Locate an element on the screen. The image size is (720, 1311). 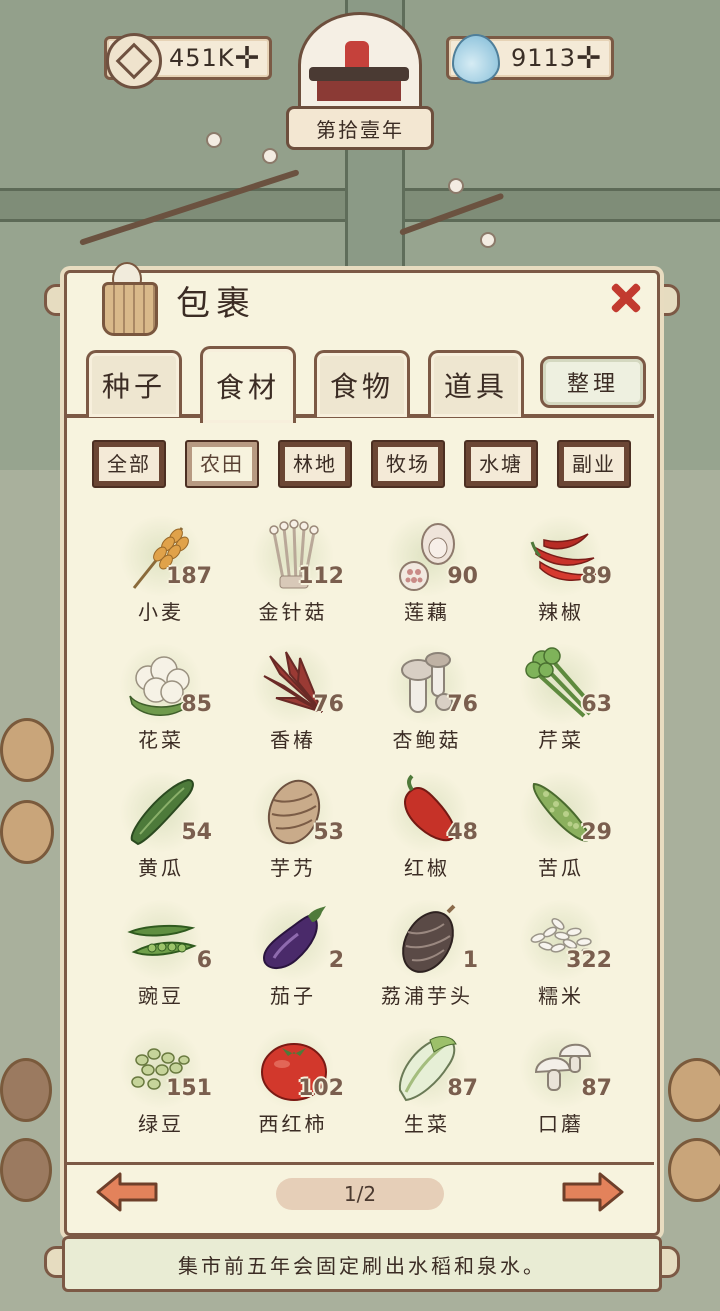
item-count: 29 is located at coordinates (596, 832).